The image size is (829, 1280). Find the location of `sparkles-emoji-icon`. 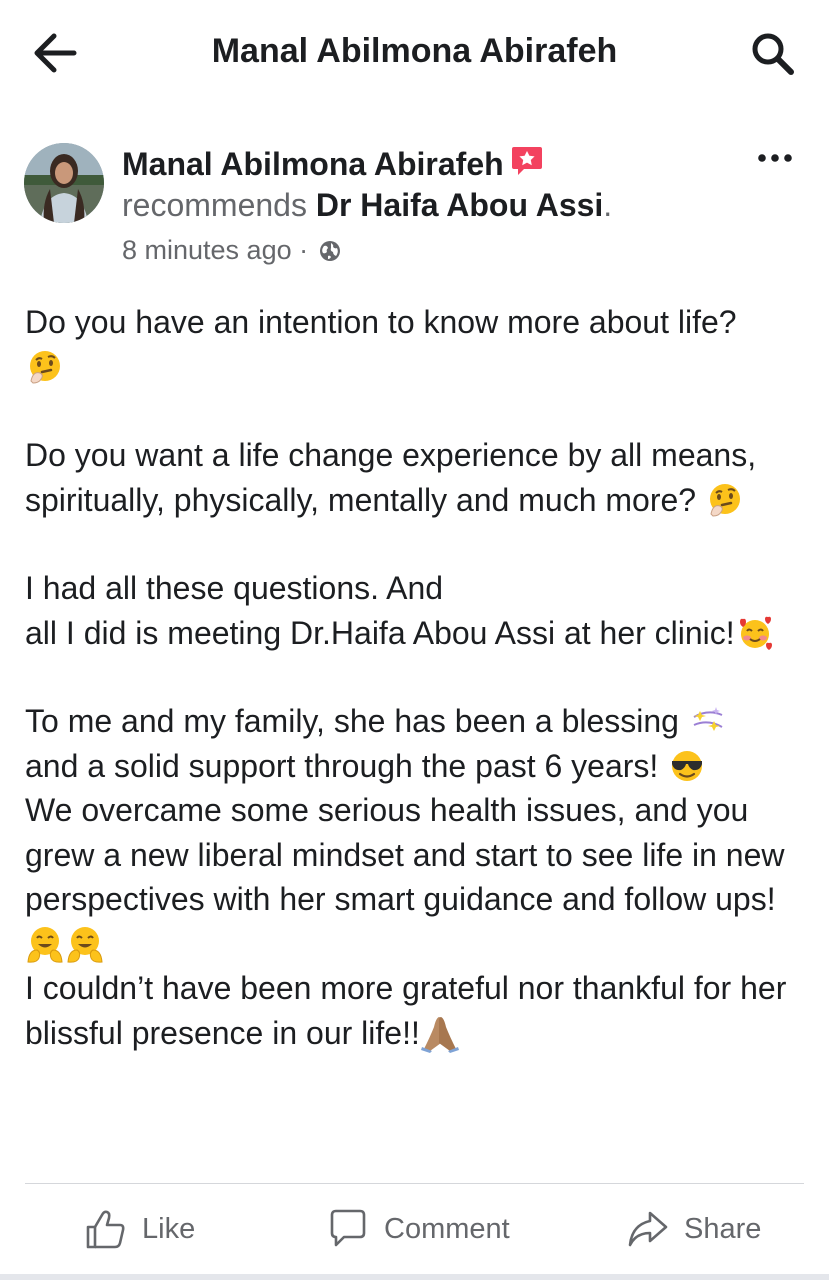

sparkles-emoji-icon is located at coordinates (708, 721).